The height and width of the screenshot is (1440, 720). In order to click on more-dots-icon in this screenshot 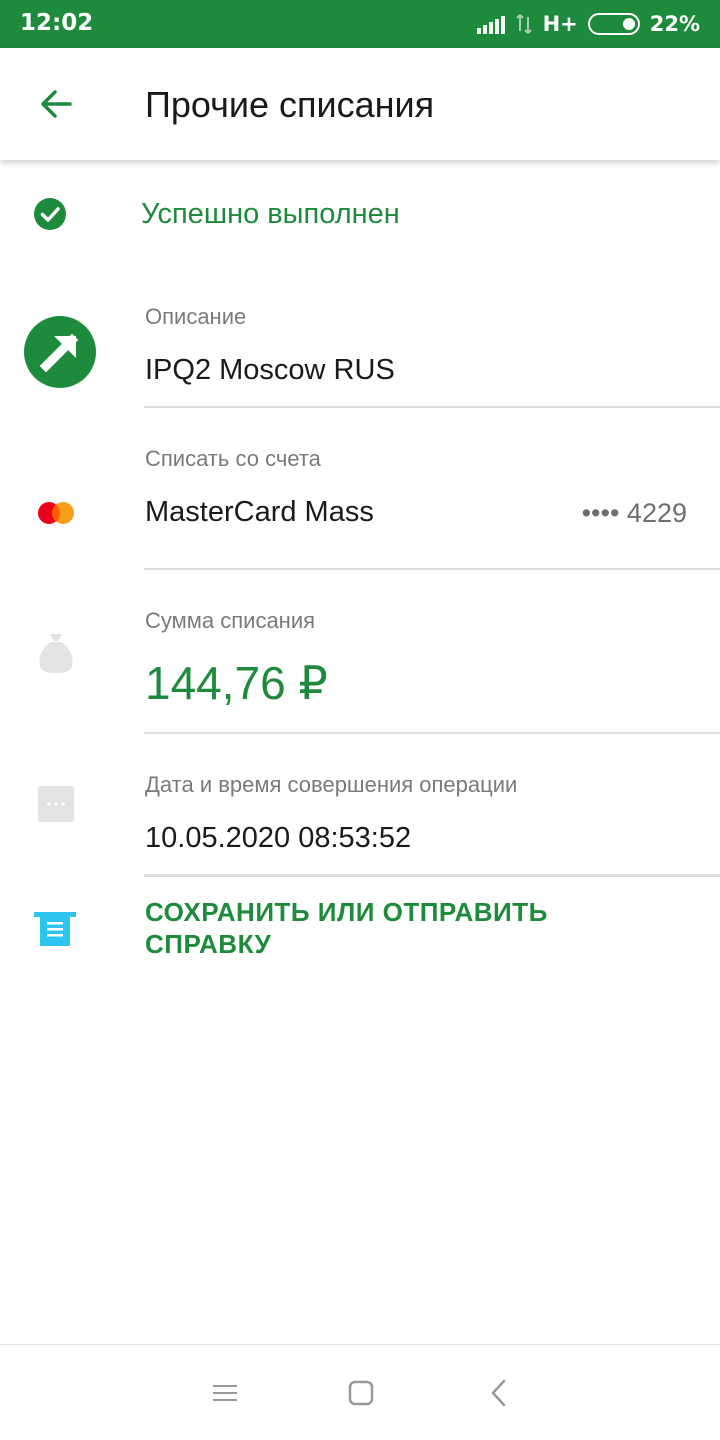, I will do `click(56, 804)`.